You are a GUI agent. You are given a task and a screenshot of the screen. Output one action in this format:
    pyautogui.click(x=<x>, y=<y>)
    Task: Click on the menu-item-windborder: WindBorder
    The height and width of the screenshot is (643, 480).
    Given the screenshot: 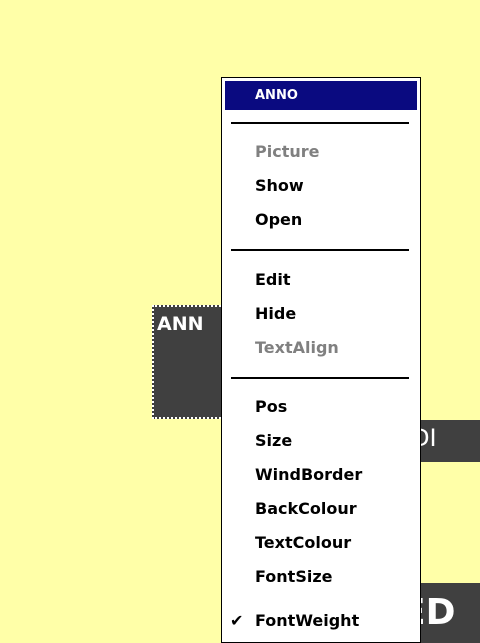 What is the action you would take?
    pyautogui.click(x=321, y=475)
    